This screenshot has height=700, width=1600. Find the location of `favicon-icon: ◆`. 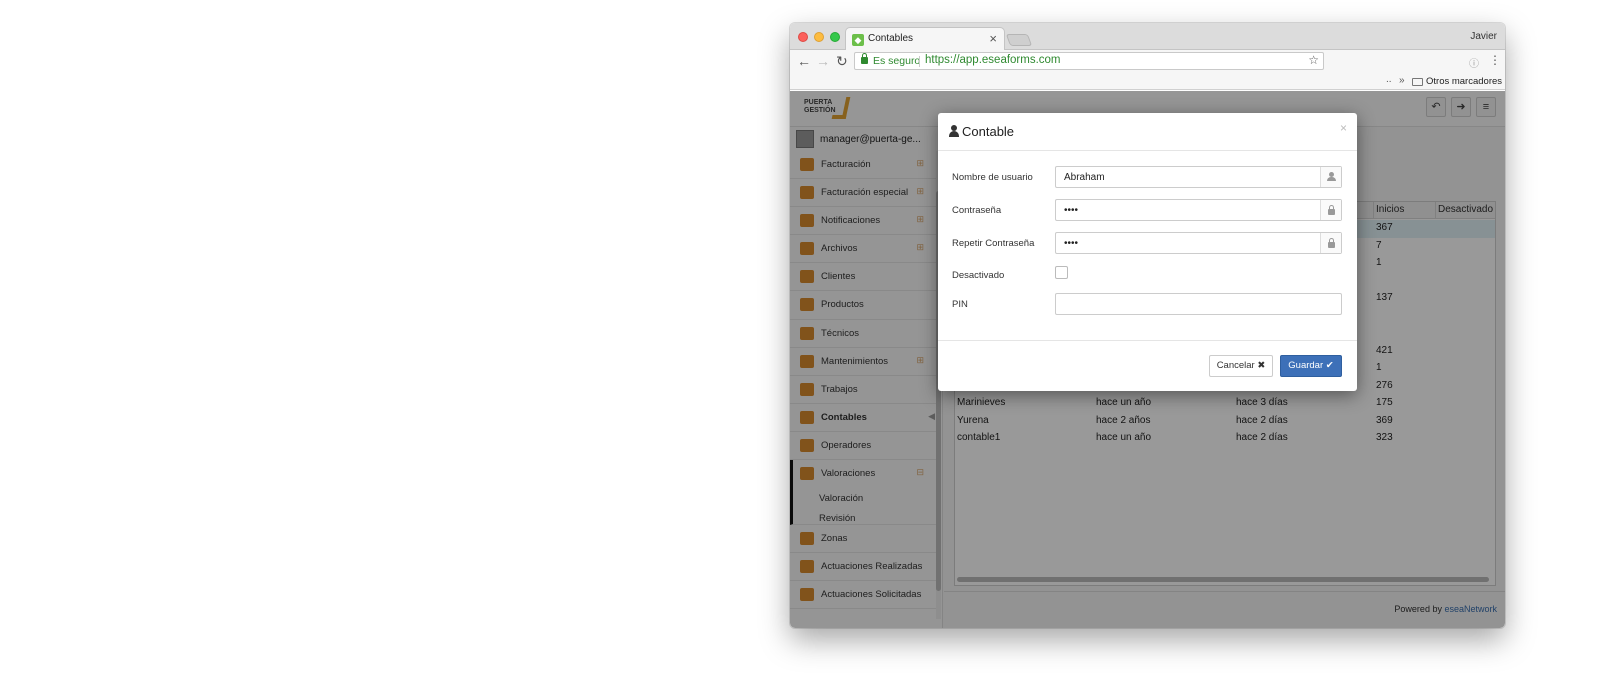

favicon-icon: ◆ is located at coordinates (858, 40).